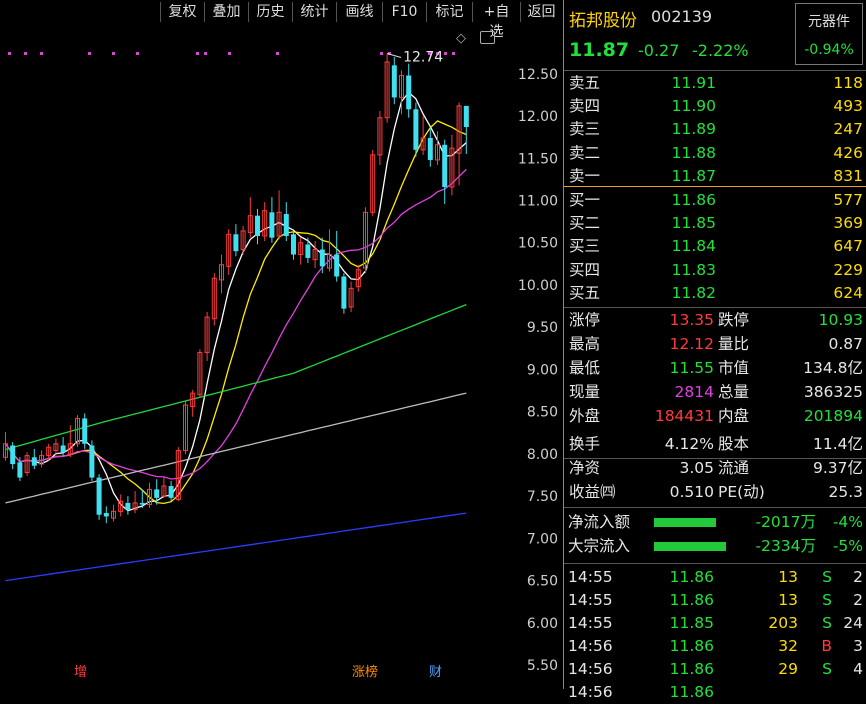  I want to click on bid-row: 买一 11.86 577, so click(715, 200).